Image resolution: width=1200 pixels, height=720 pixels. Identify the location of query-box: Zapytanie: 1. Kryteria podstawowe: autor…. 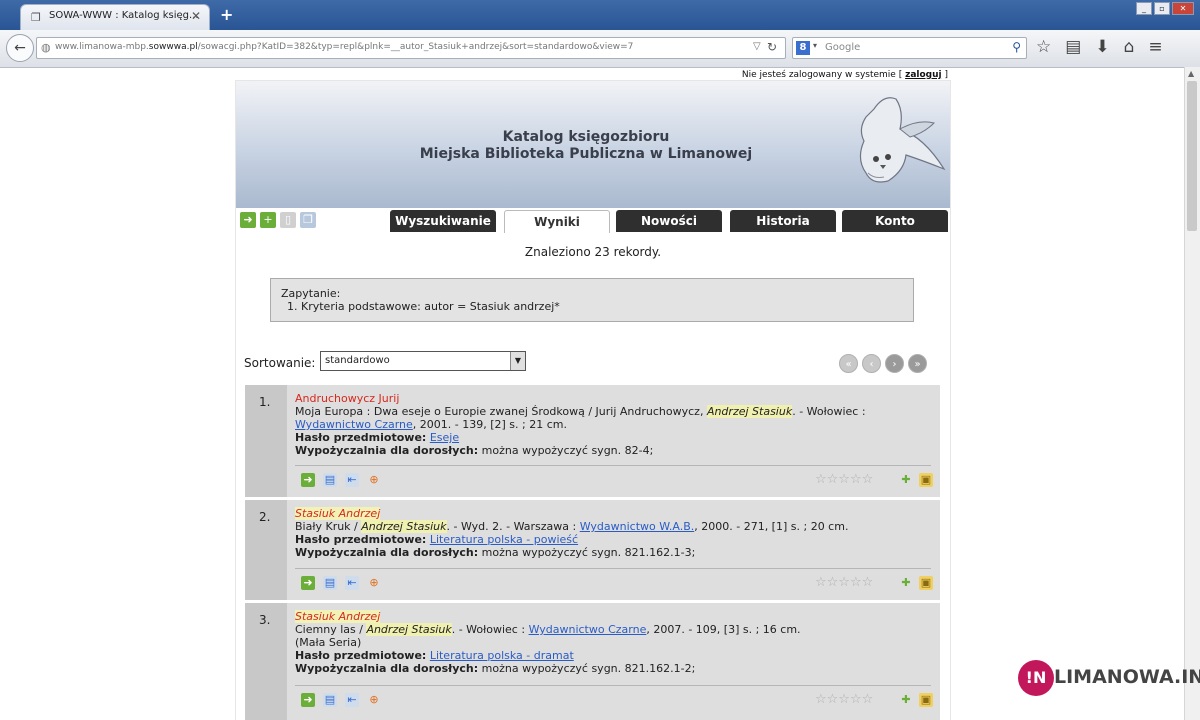
(592, 300).